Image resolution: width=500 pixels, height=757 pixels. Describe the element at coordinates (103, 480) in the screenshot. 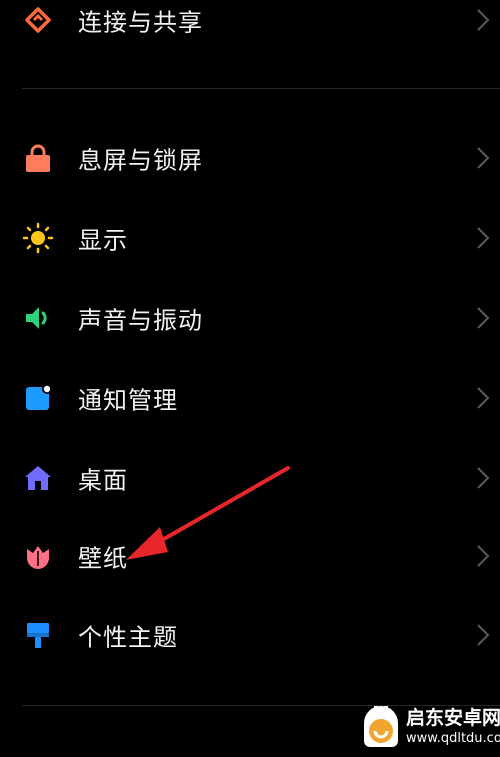

I see `settings-item-label: 桌面` at that location.